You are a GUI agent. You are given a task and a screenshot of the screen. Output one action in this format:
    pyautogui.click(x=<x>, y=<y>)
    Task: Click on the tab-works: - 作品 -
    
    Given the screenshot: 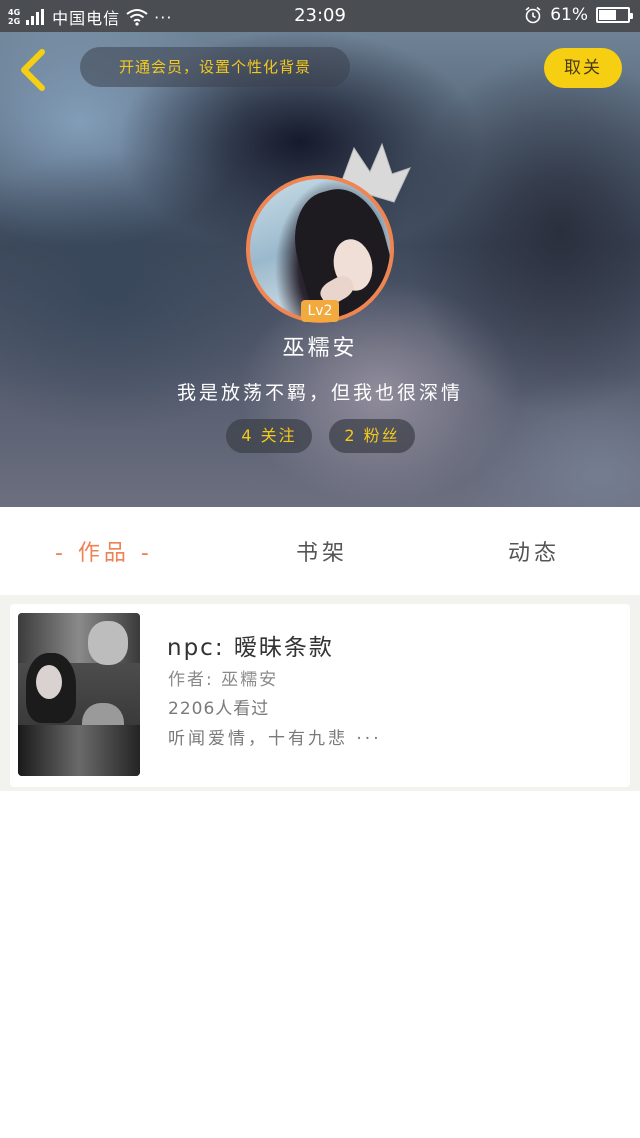 What is the action you would take?
    pyautogui.click(x=104, y=551)
    